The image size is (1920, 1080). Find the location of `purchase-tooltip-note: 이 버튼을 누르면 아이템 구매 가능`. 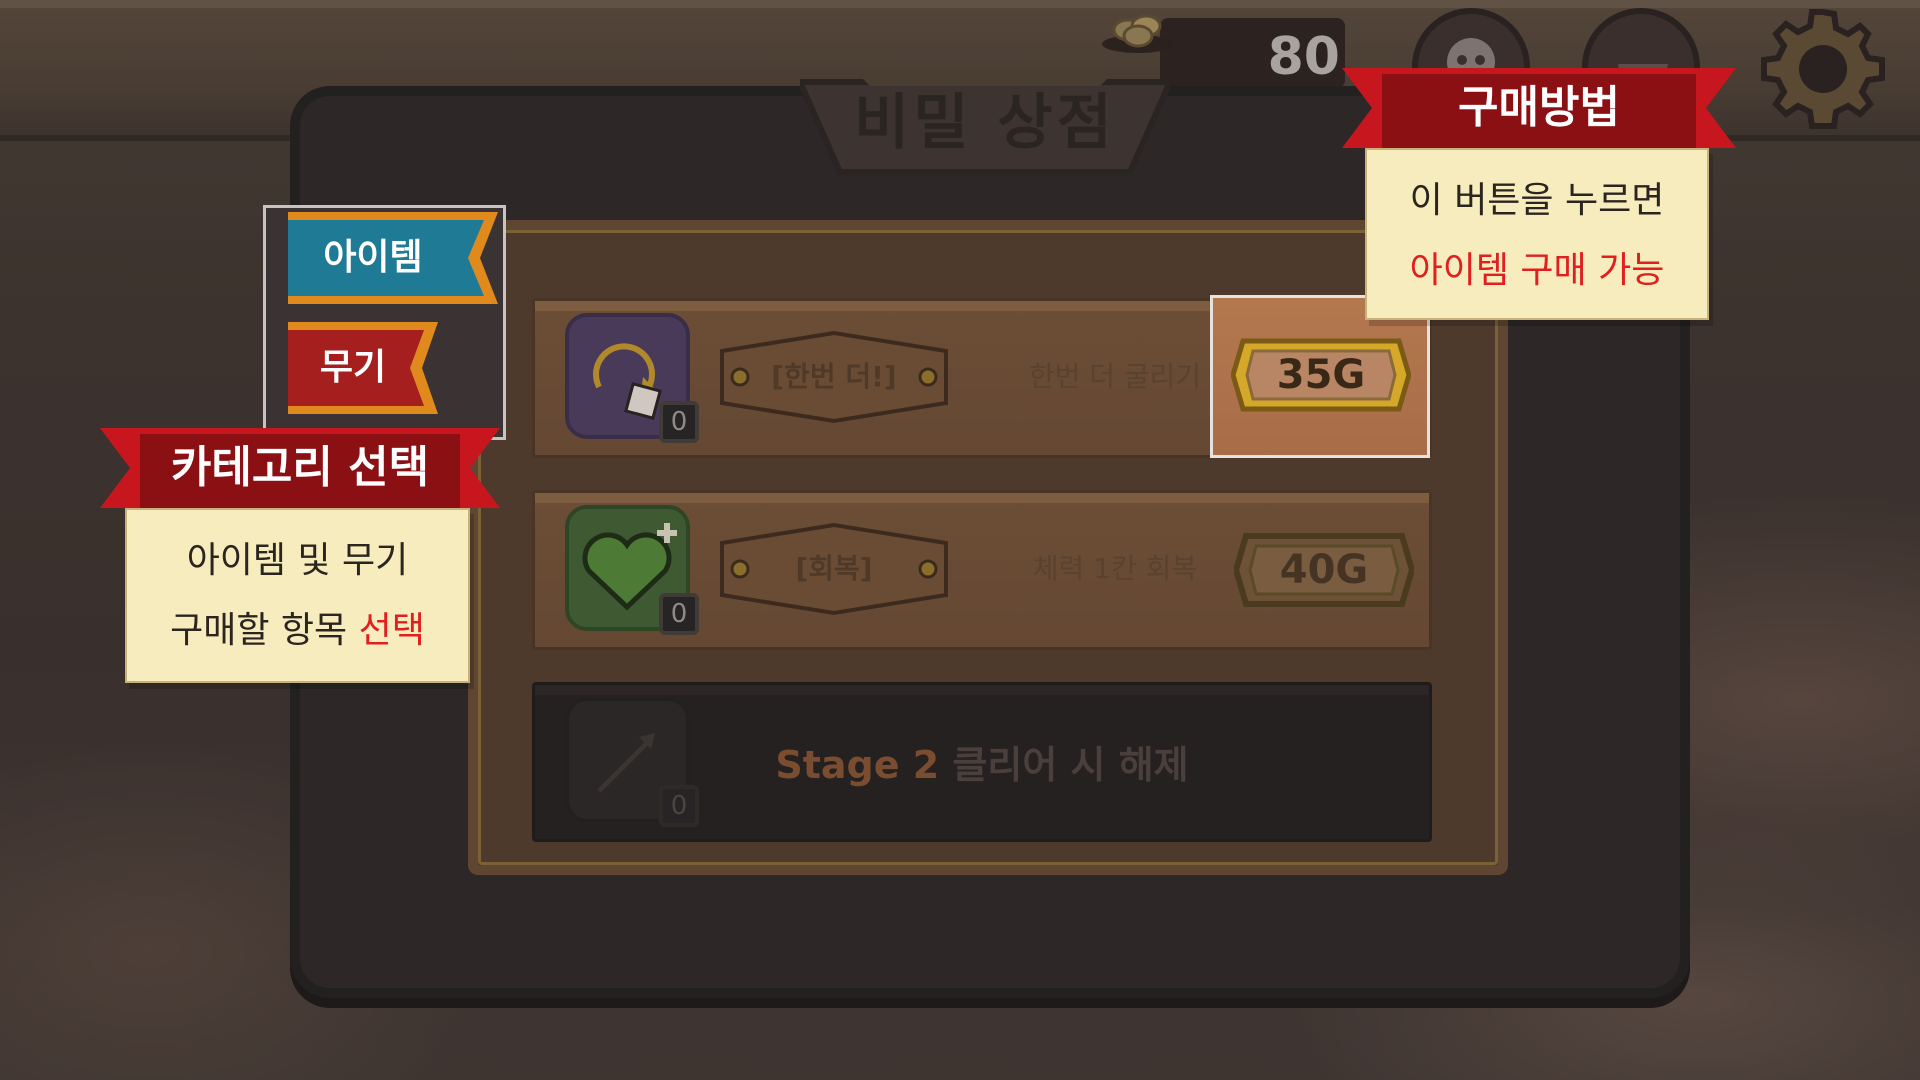

purchase-tooltip-note: 이 버튼을 누르면 아이템 구매 가능 is located at coordinates (1537, 234).